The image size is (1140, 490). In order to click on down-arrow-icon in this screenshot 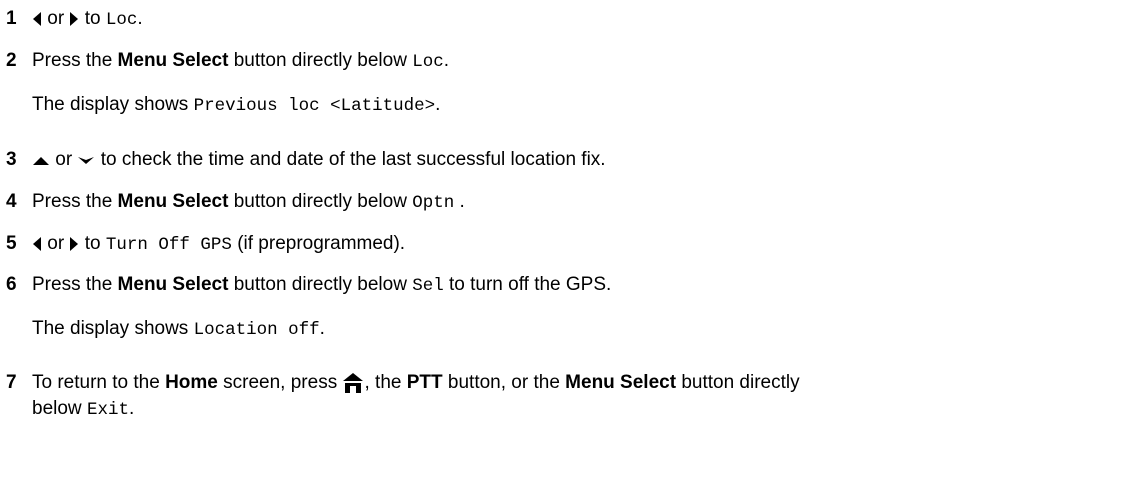, I will do `click(86, 160)`.